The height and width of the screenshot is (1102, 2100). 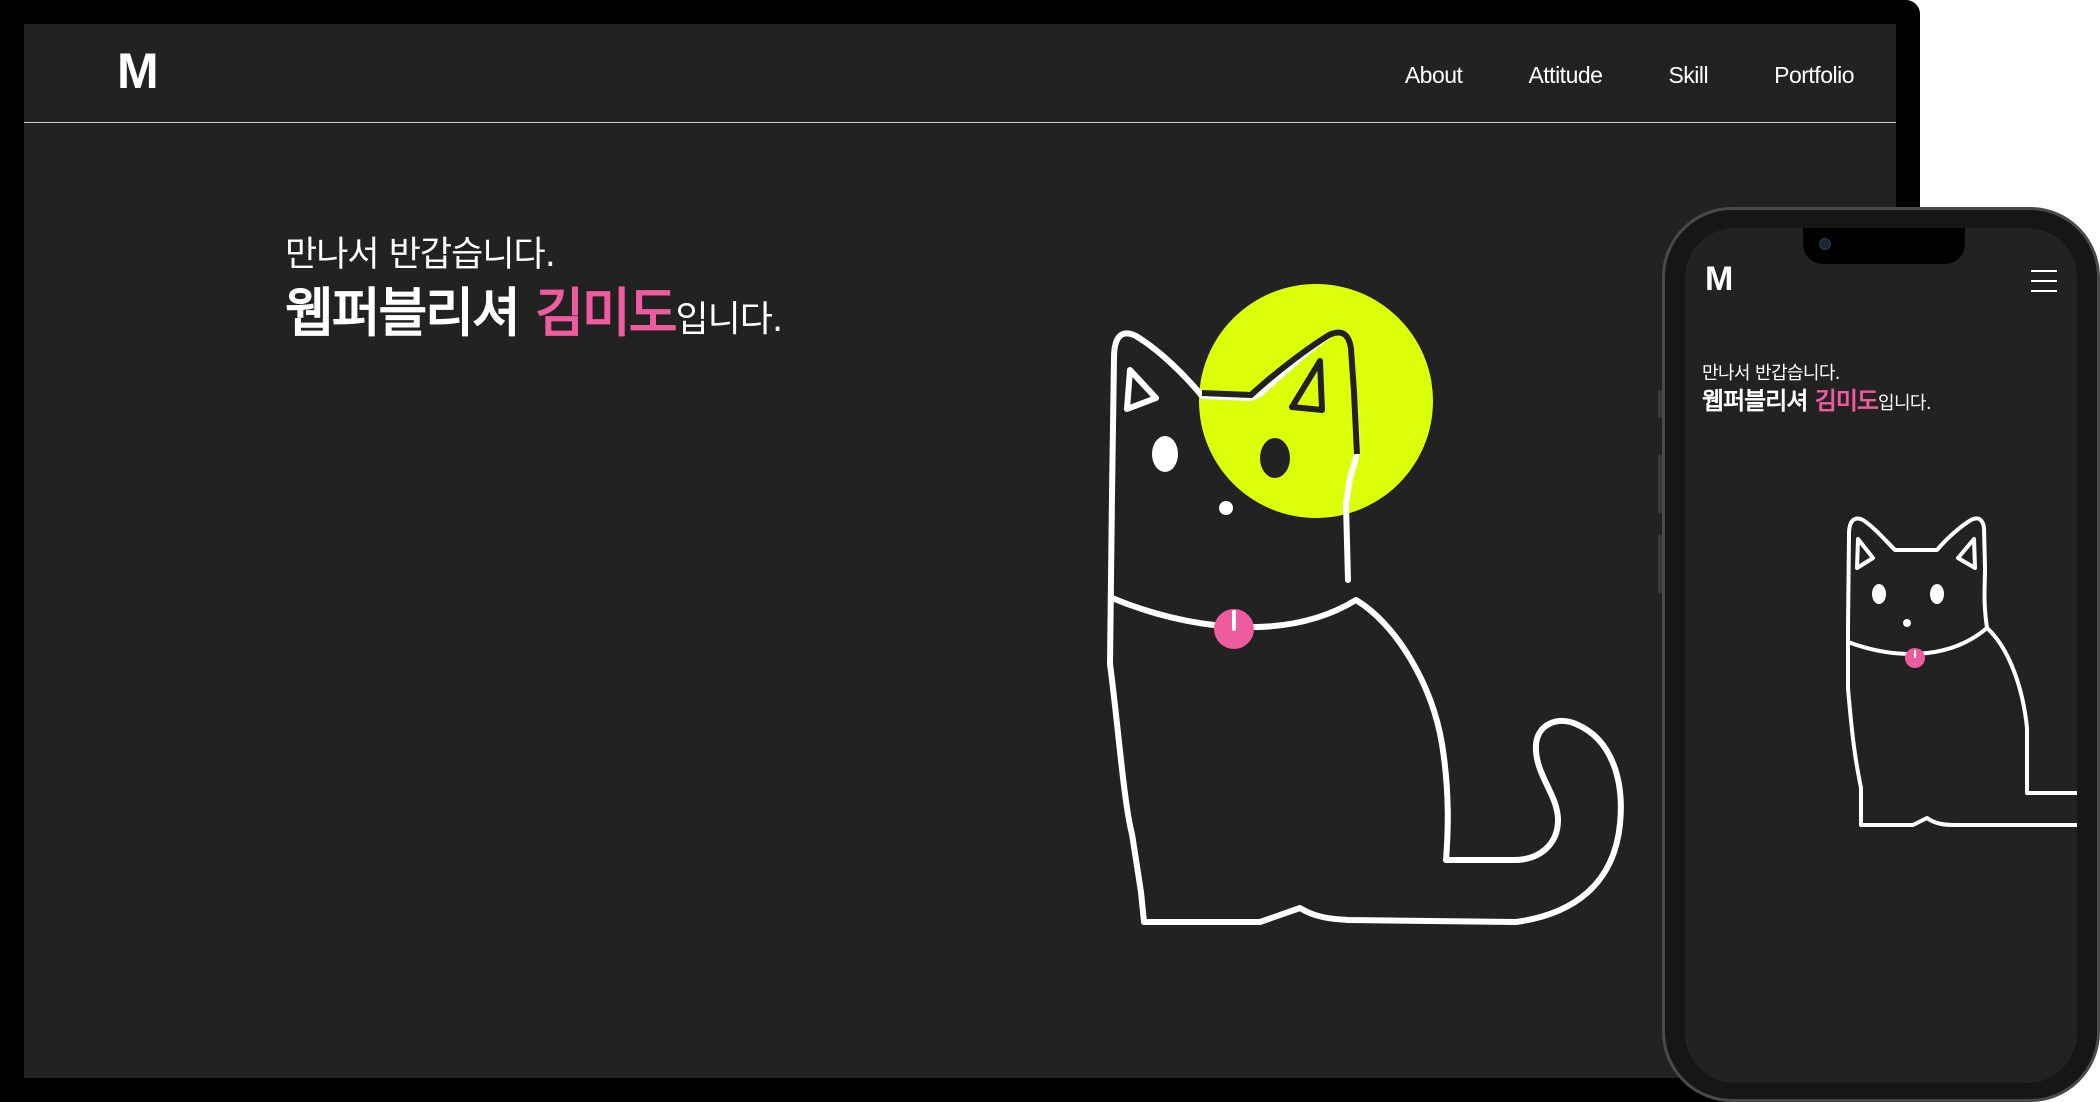 What do you see at coordinates (1879, 594) in the screenshot?
I see `mobile-cat-left-eye` at bounding box center [1879, 594].